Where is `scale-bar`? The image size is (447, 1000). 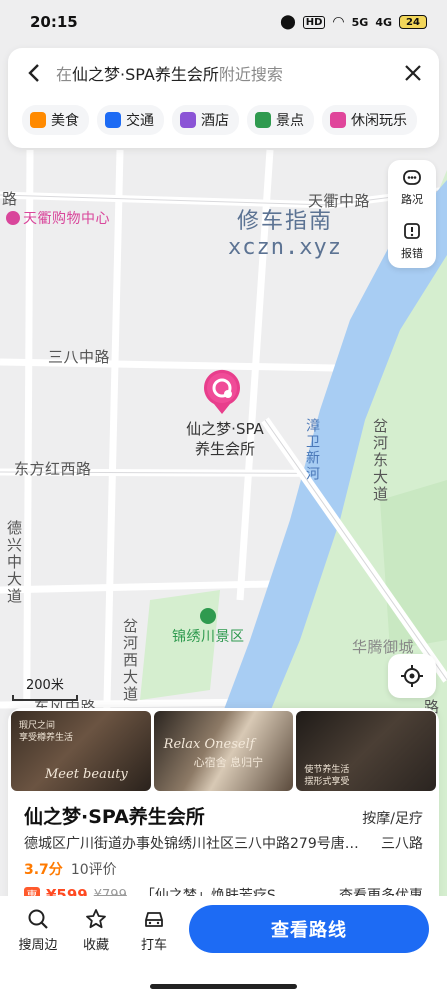 scale-bar is located at coordinates (45, 698).